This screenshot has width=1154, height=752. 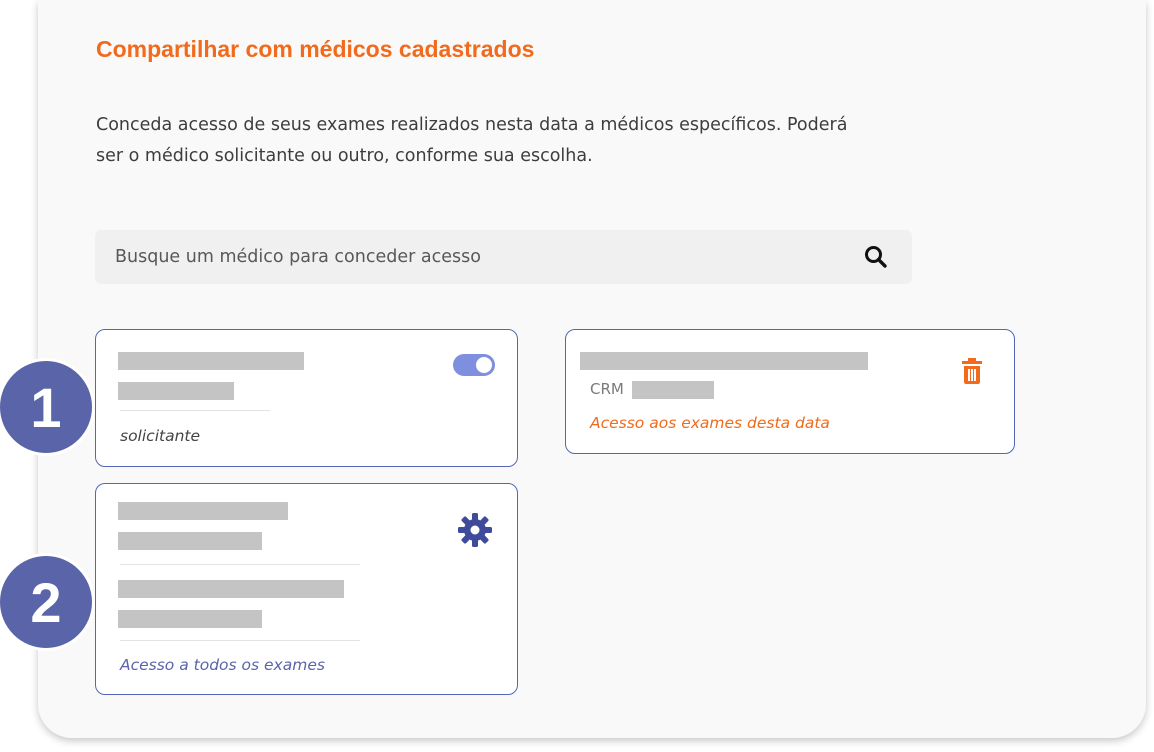 I want to click on doctor-search-box, so click(x=503, y=257).